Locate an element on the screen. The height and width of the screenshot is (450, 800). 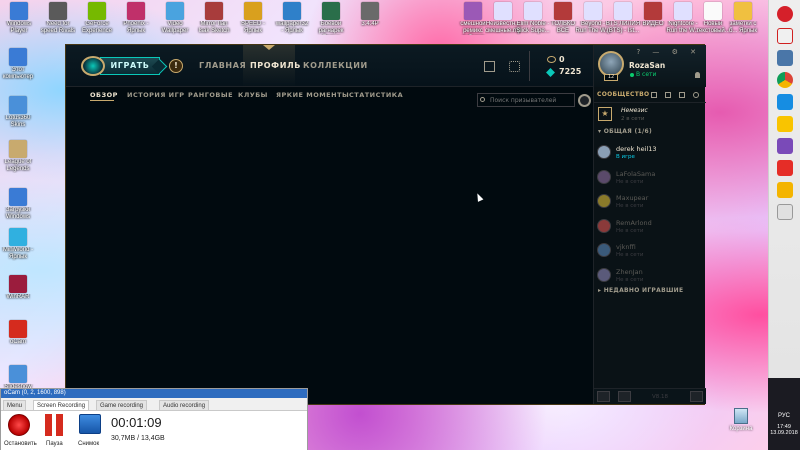
bell-icon is located at coordinates (697, 75).